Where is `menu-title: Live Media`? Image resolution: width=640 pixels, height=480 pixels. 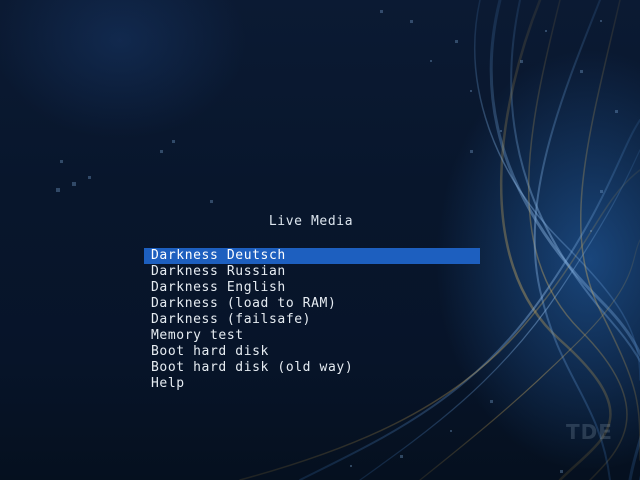 menu-title: Live Media is located at coordinates (311, 221).